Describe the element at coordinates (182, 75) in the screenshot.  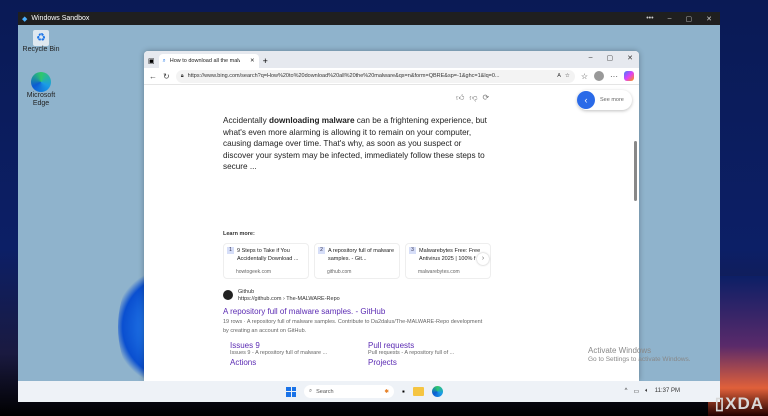
I see `lock-icon: 🔒︎` at that location.